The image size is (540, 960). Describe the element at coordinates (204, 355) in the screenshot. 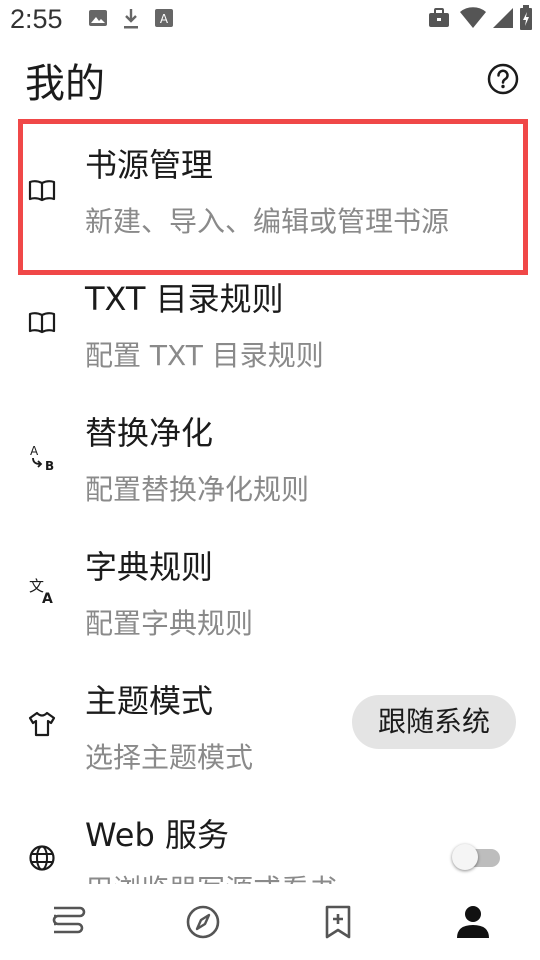

I see `item-subtitle: 配置 TXT 目录规则` at that location.